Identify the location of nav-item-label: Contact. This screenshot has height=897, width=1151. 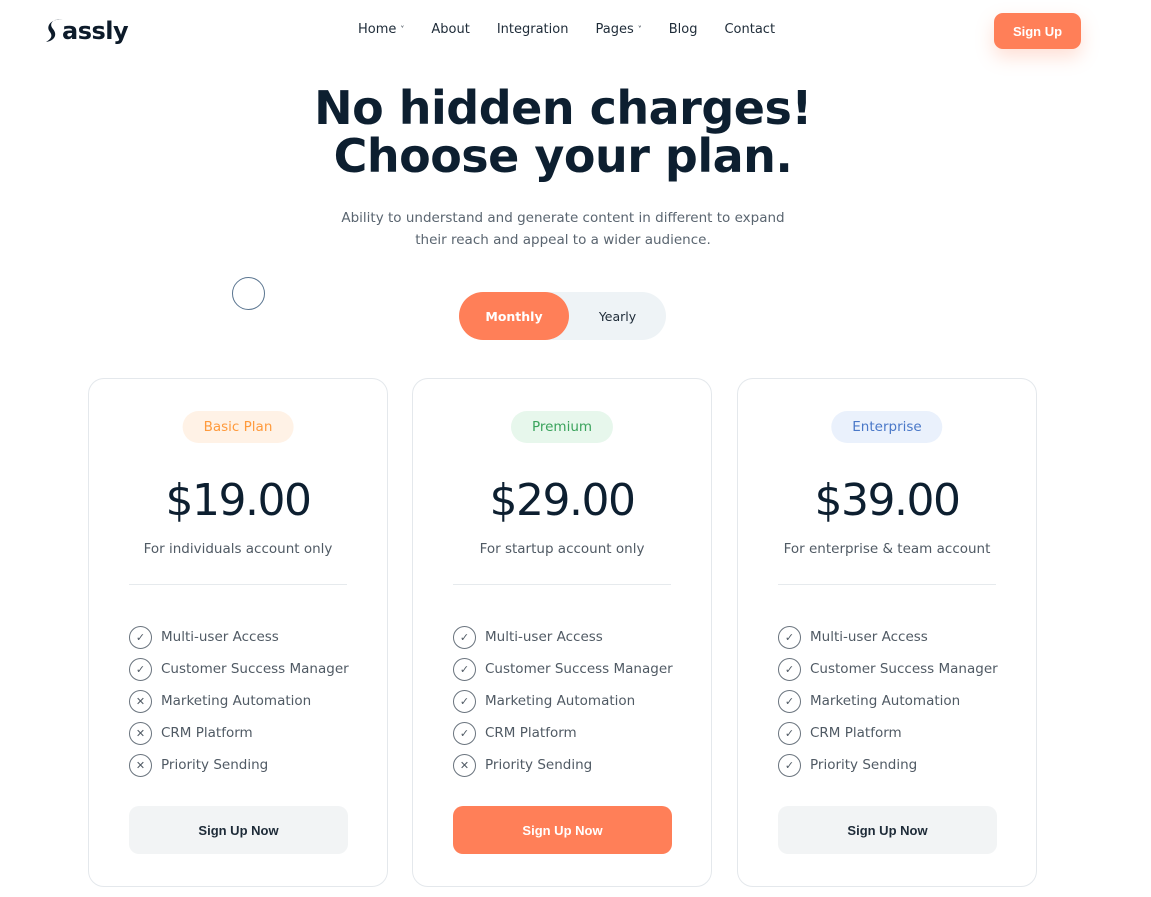
(750, 29).